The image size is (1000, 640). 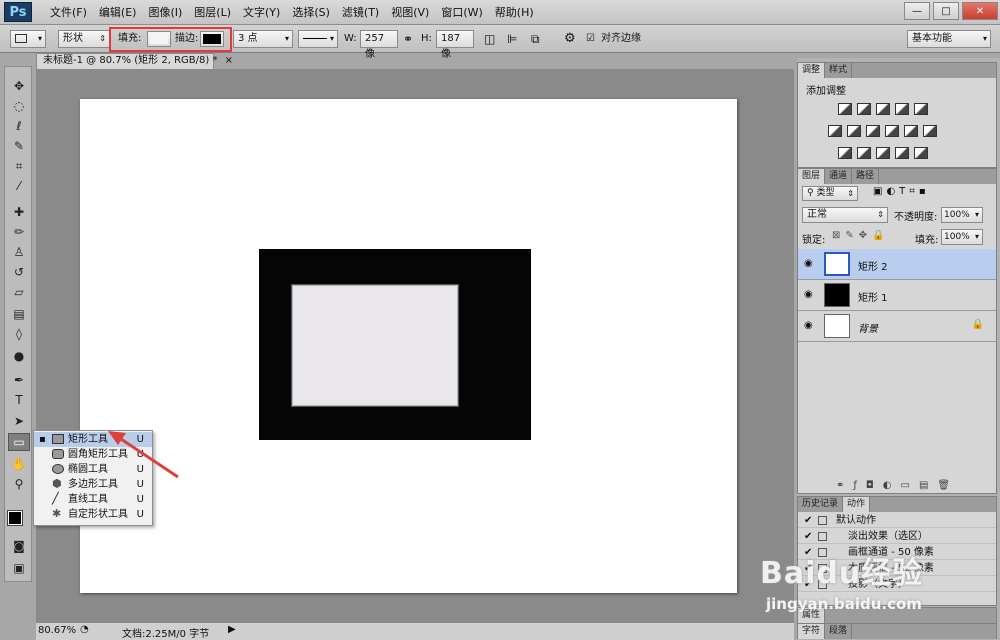 What do you see at coordinates (19, 86) in the screenshot?
I see `move-tool-icon: ✥` at bounding box center [19, 86].